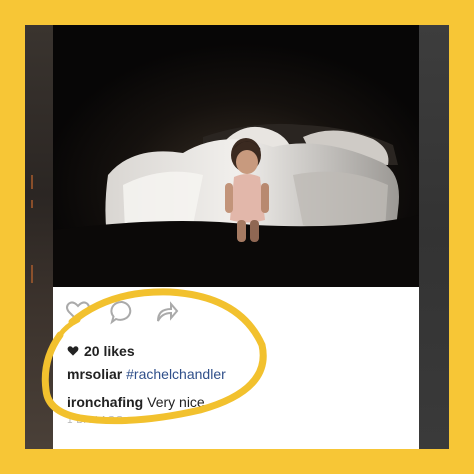 This screenshot has width=474, height=474. What do you see at coordinates (434, 237) in the screenshot?
I see `right-background-strip` at bounding box center [434, 237].